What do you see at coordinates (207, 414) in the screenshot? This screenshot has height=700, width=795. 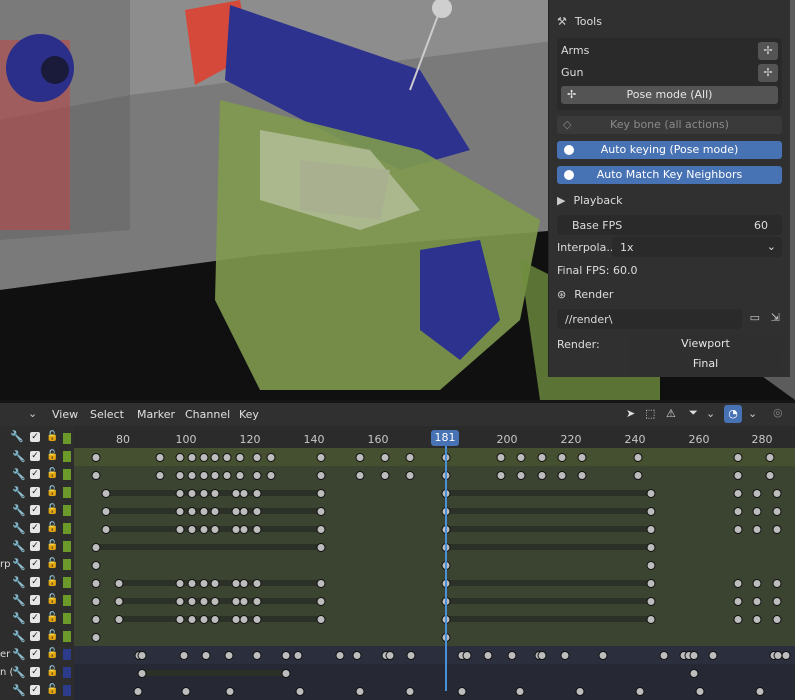 I see `menu-channel: Channel` at bounding box center [207, 414].